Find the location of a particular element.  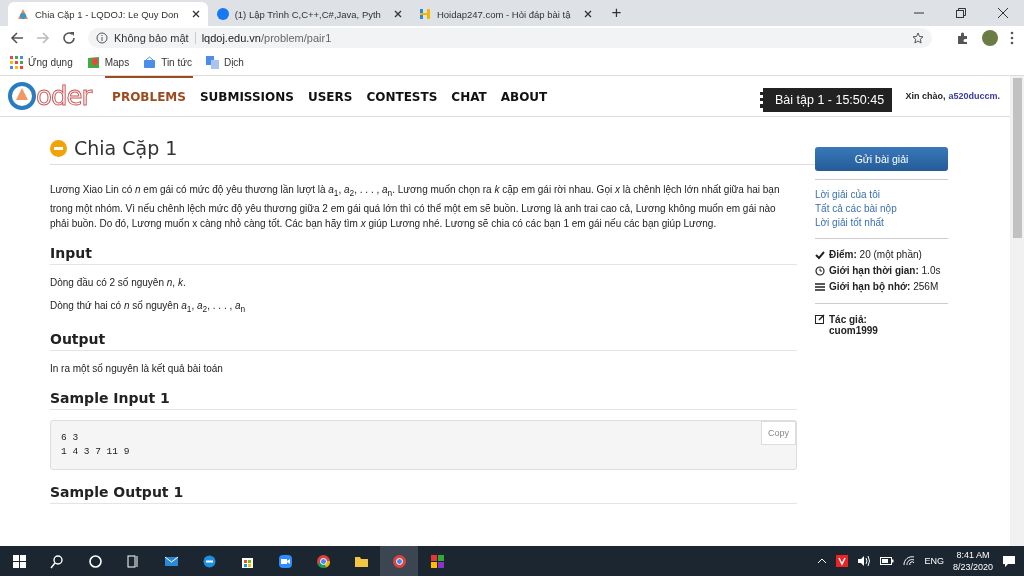

nav-link: SUBMISSIONS is located at coordinates (246, 96).